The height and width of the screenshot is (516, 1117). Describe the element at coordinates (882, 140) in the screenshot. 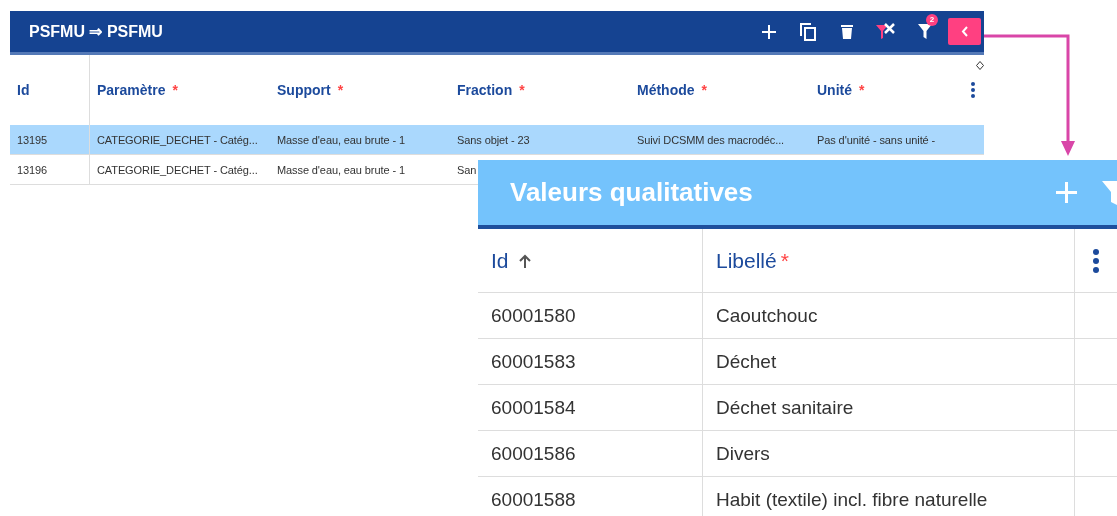

I see `table-cell: Pas d'unité - sans unité -` at that location.